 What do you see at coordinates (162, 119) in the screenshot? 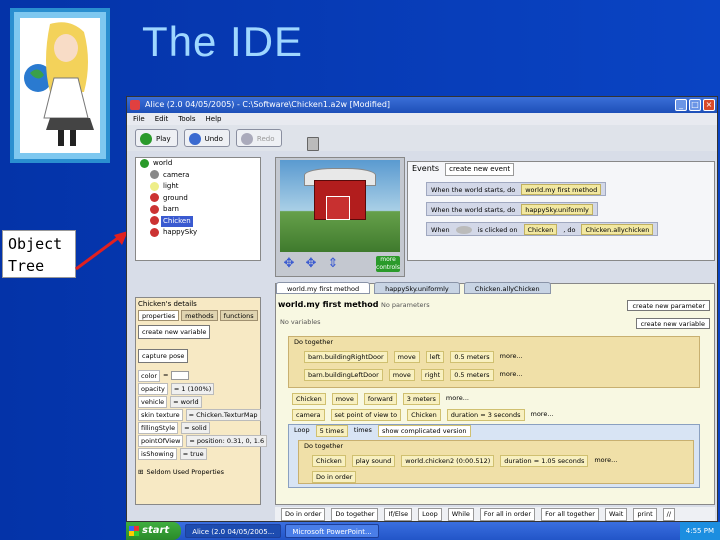
I see `menu-edit: Edit` at bounding box center [162, 119].